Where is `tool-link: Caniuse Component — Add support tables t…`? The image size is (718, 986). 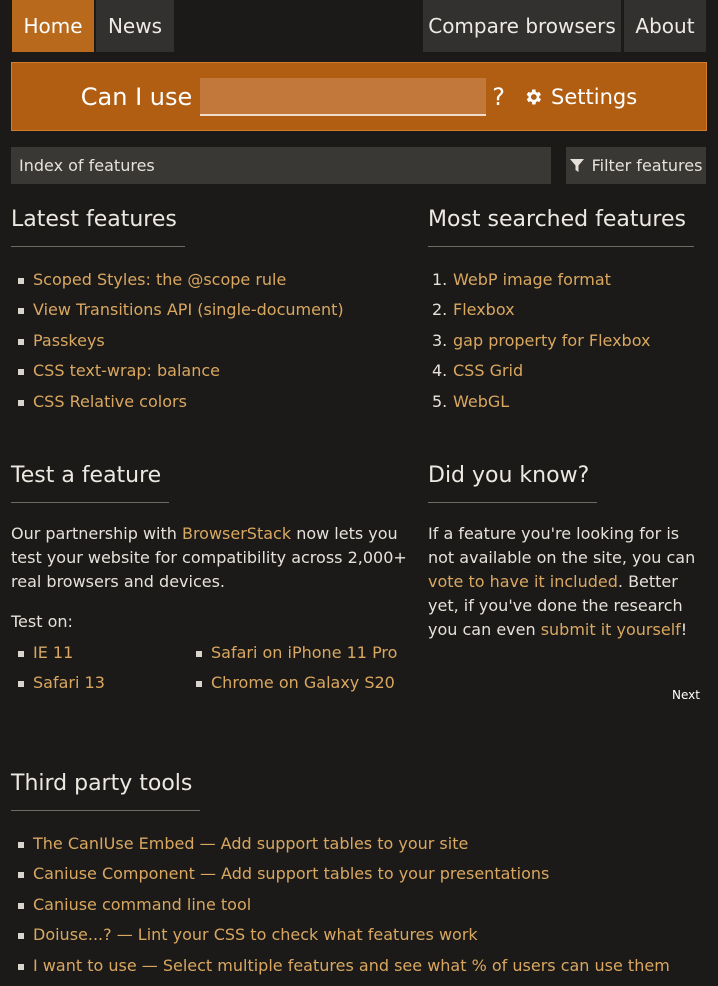
tool-link: Caniuse Component — Add support tables t… is located at coordinates (291, 873).